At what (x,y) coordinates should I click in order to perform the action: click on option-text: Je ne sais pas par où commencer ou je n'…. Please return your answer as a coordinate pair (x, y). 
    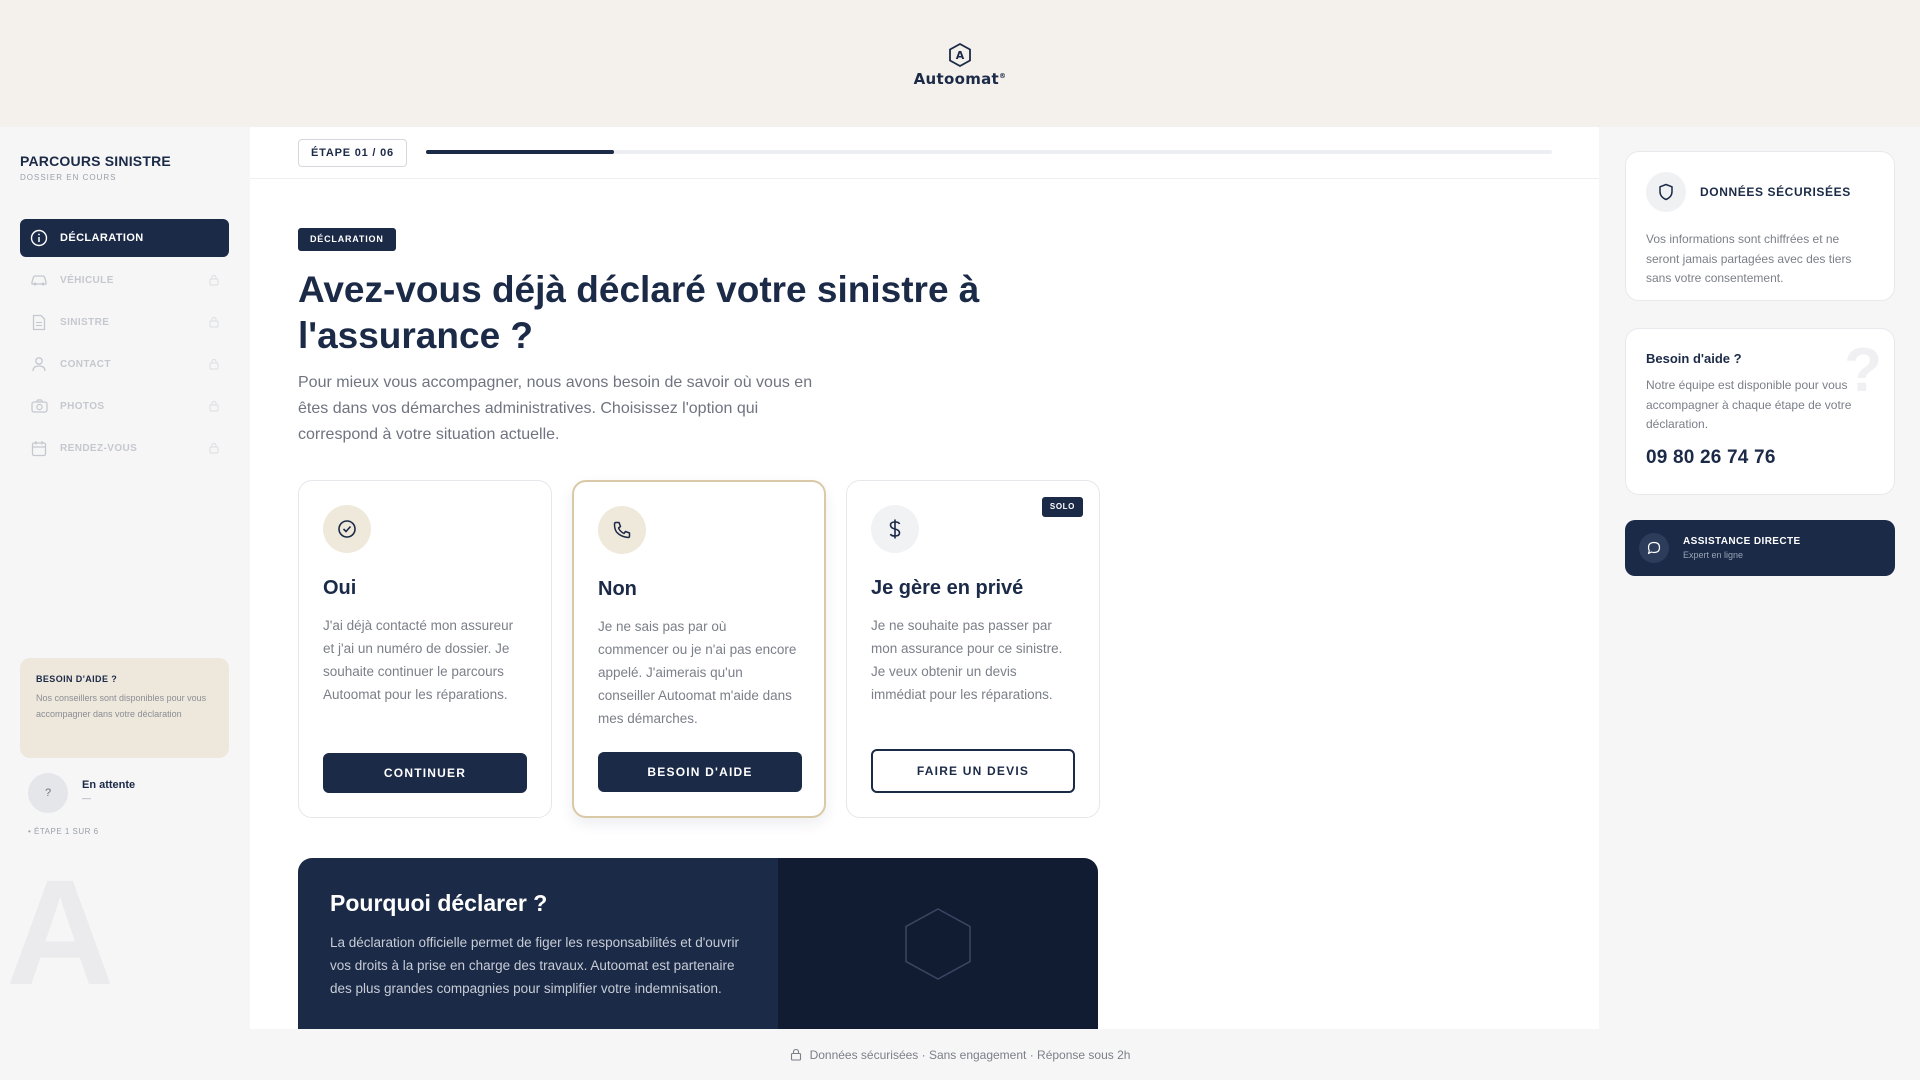
    Looking at the image, I should click on (697, 672).